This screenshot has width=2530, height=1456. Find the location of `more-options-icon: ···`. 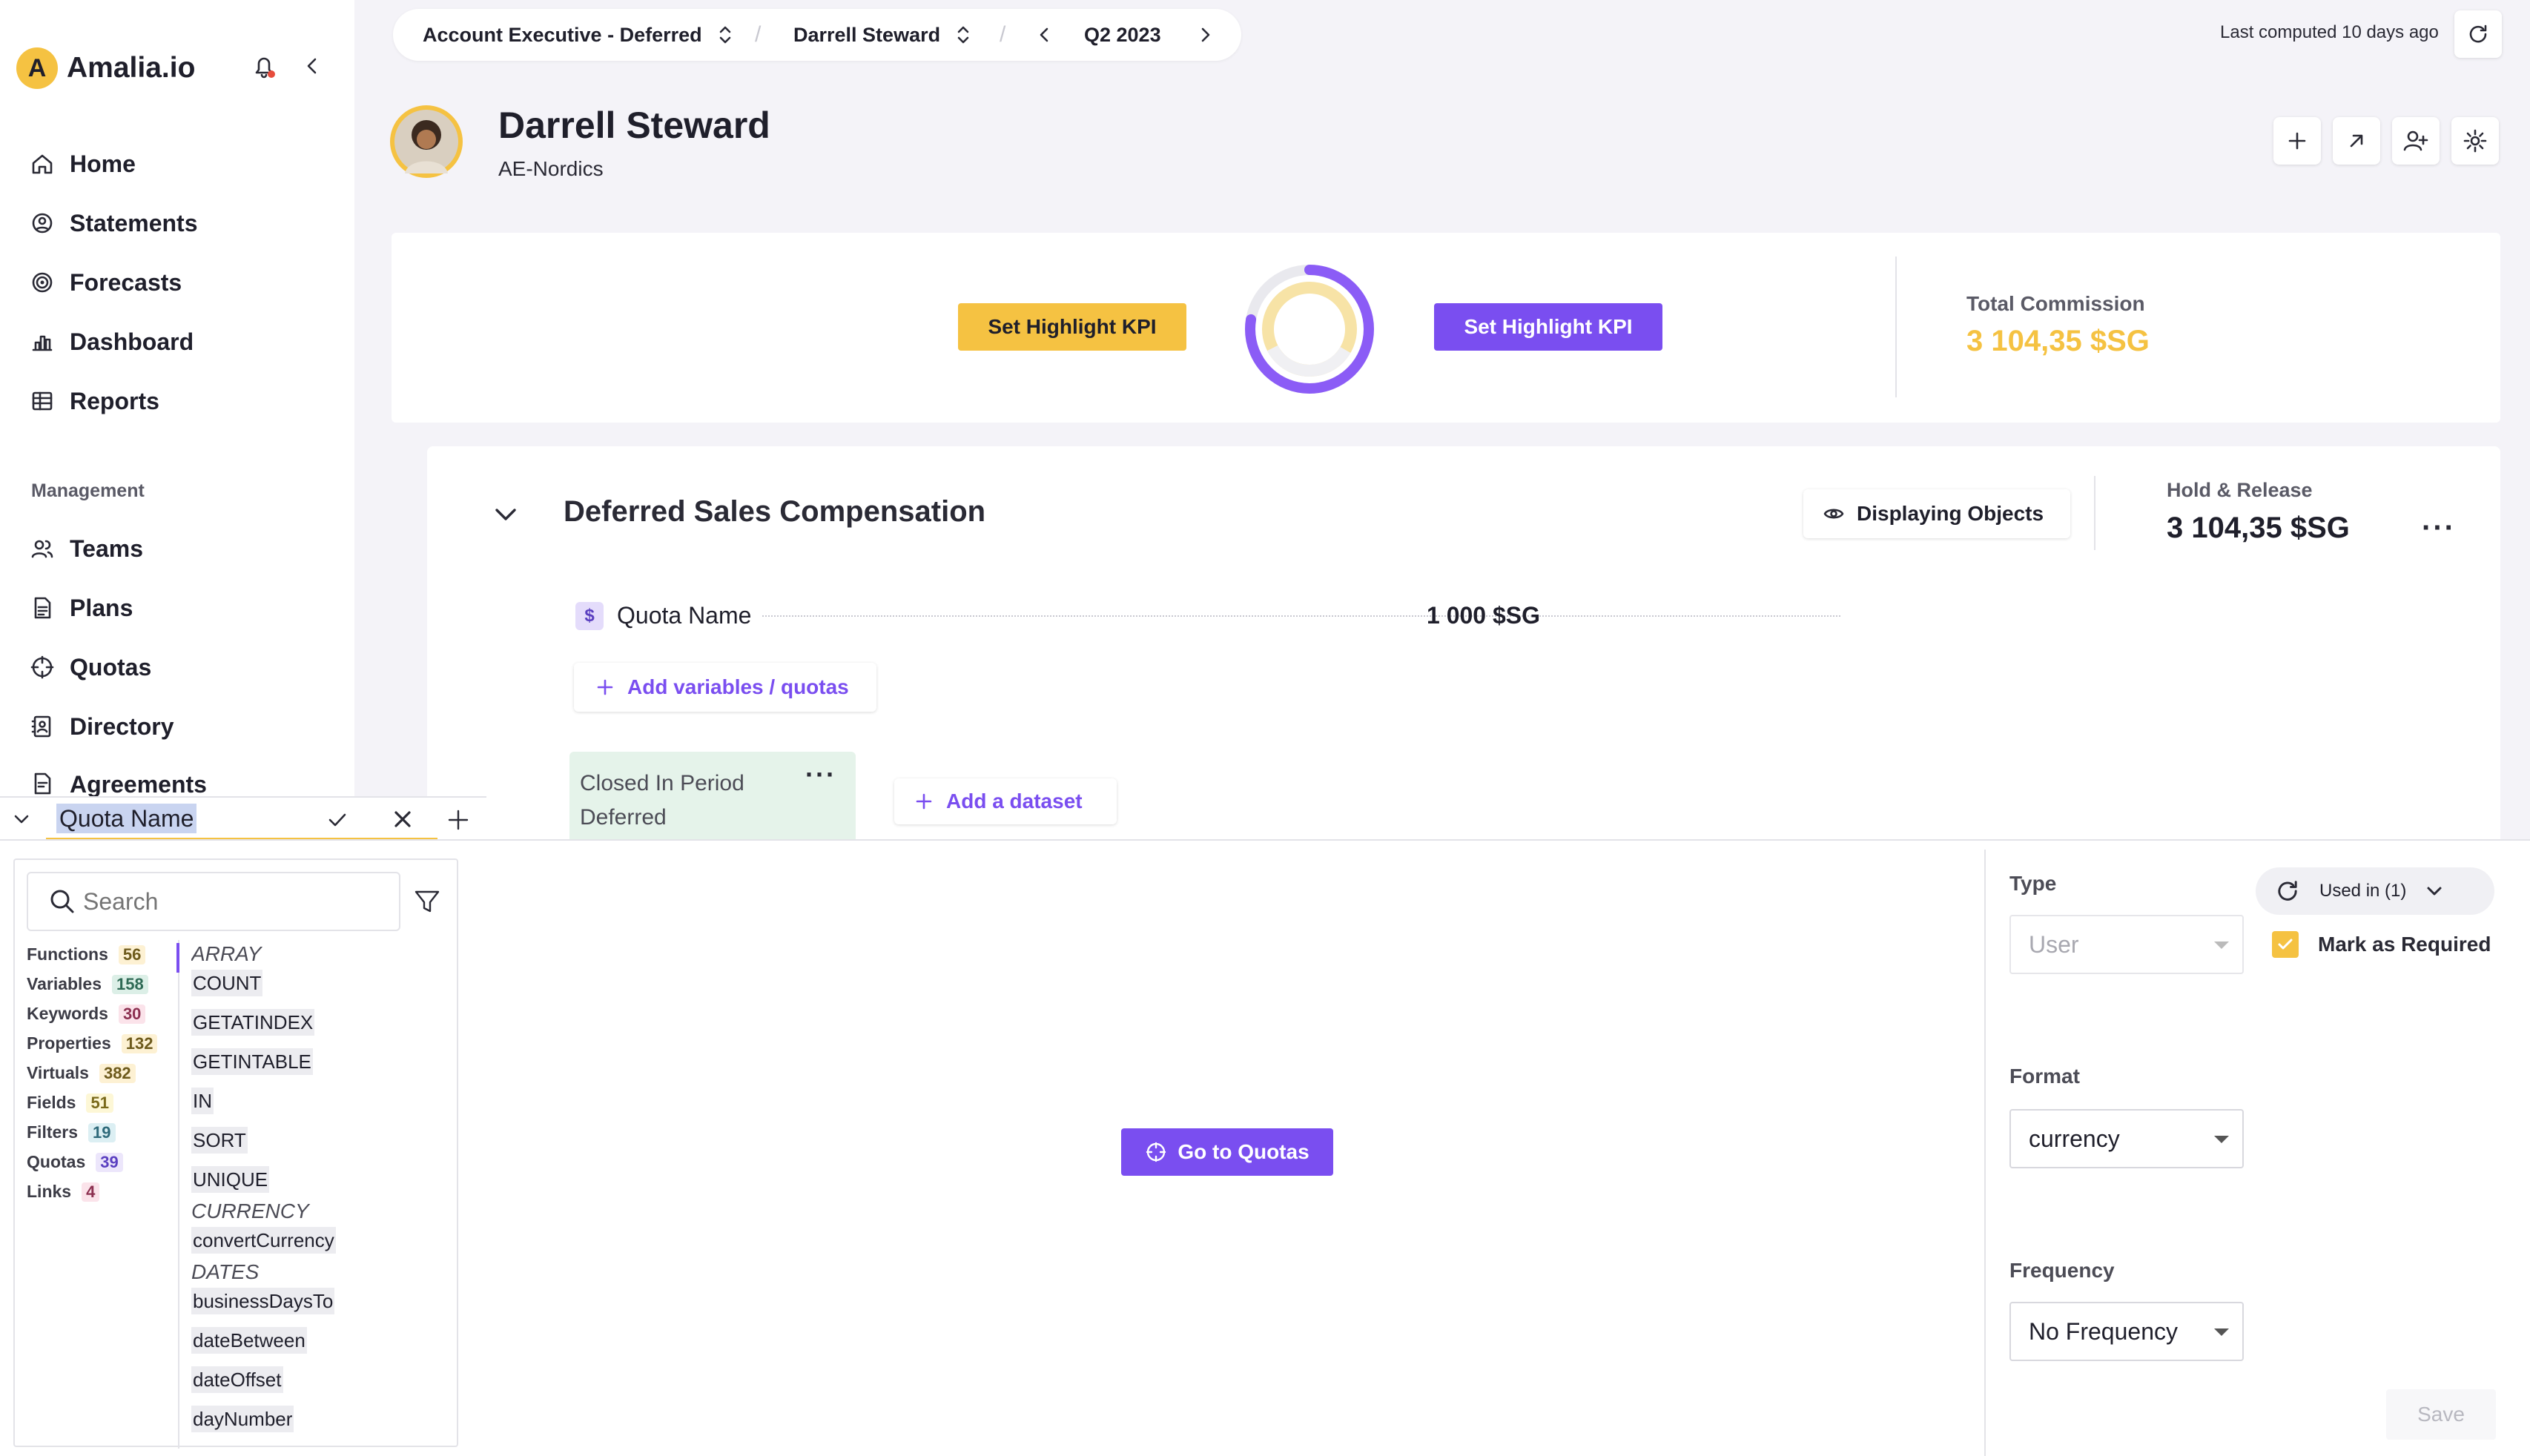

more-options-icon: ··· is located at coordinates (2439, 528).